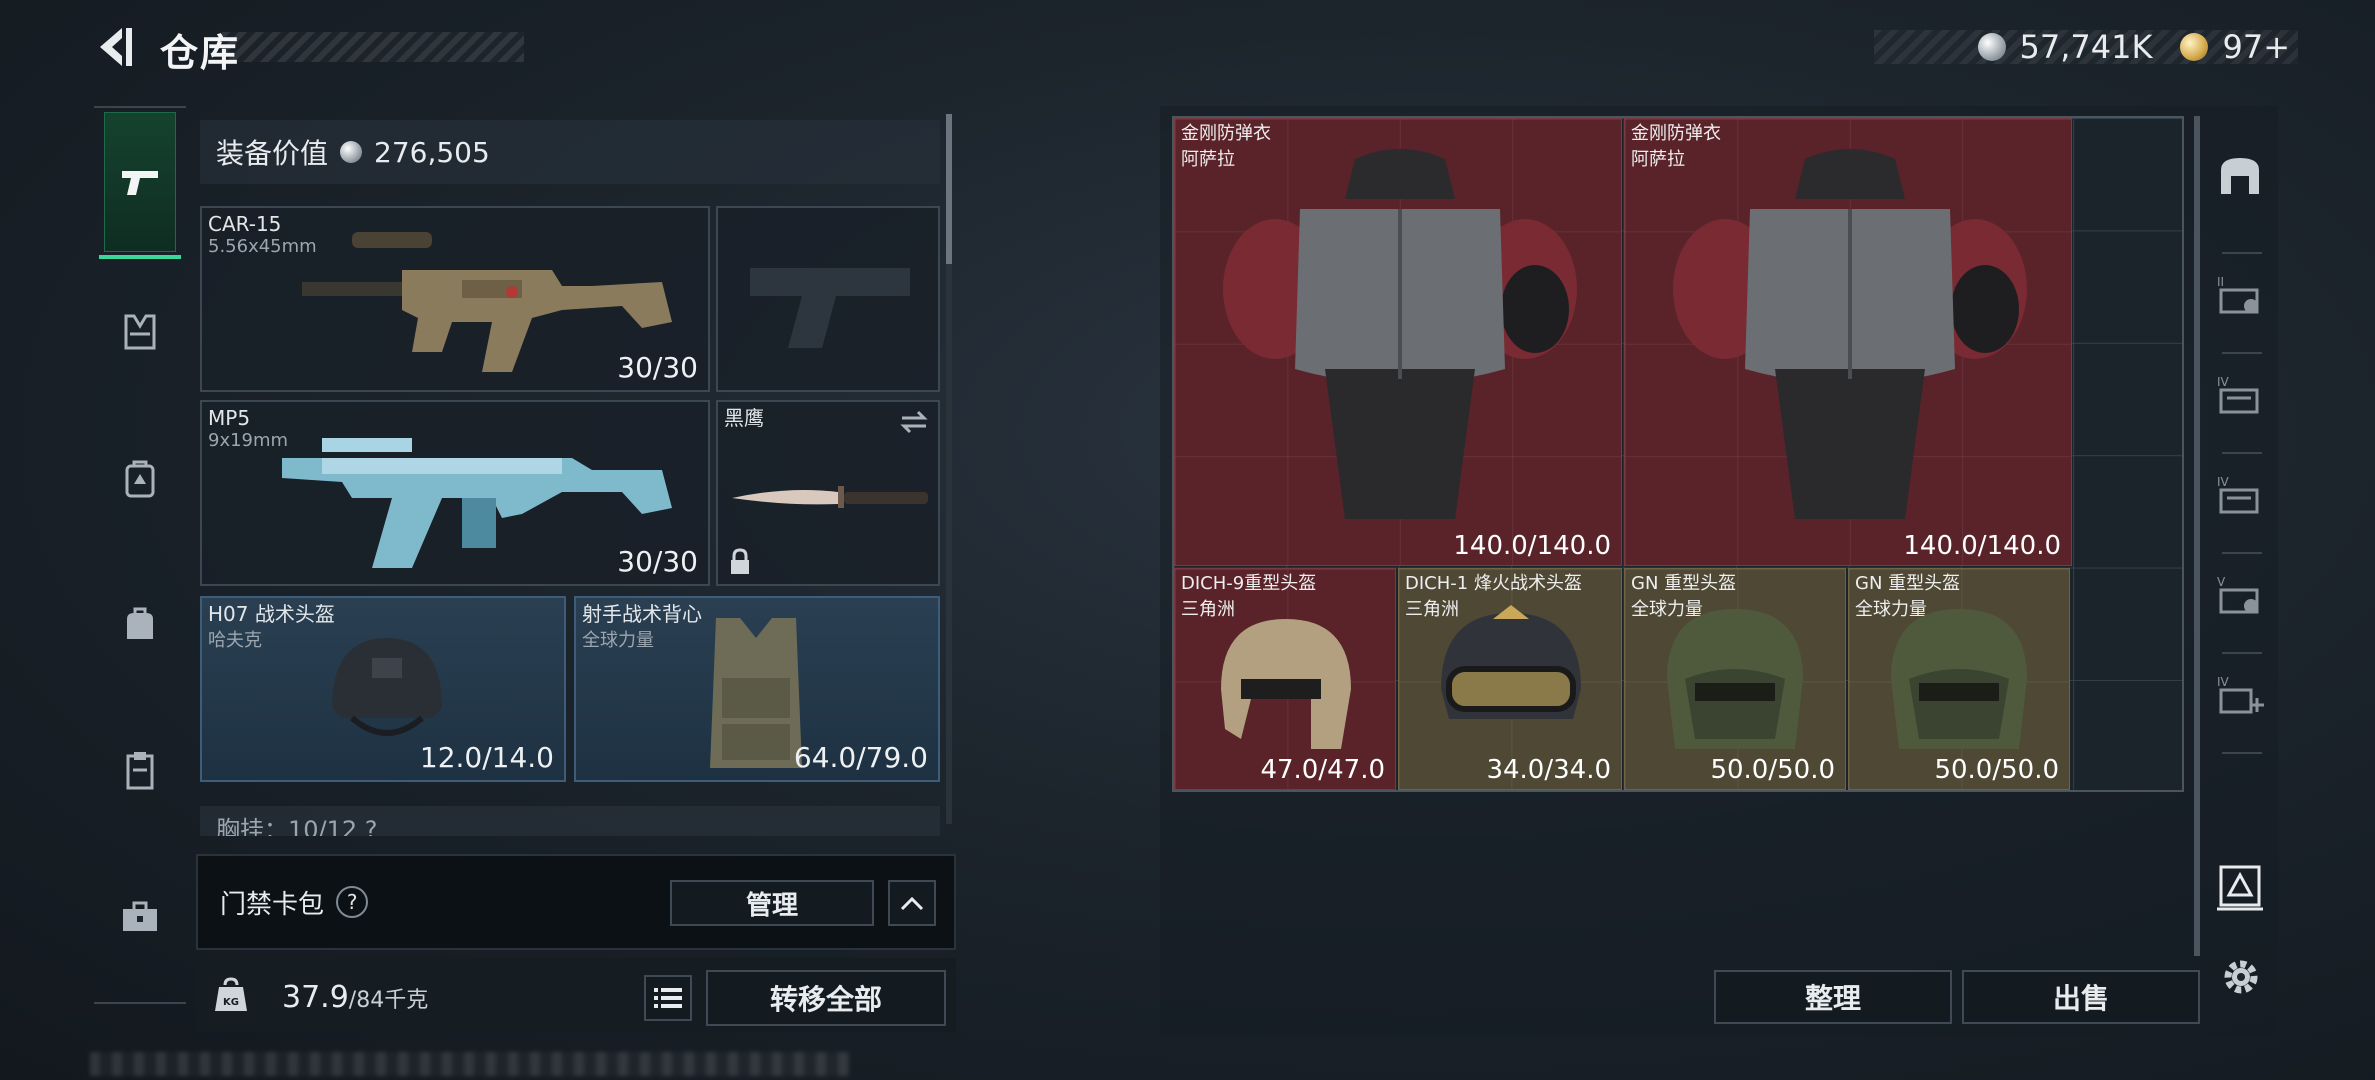 The height and width of the screenshot is (1080, 2375). I want to click on auto-sort-button, so click(2240, 886).